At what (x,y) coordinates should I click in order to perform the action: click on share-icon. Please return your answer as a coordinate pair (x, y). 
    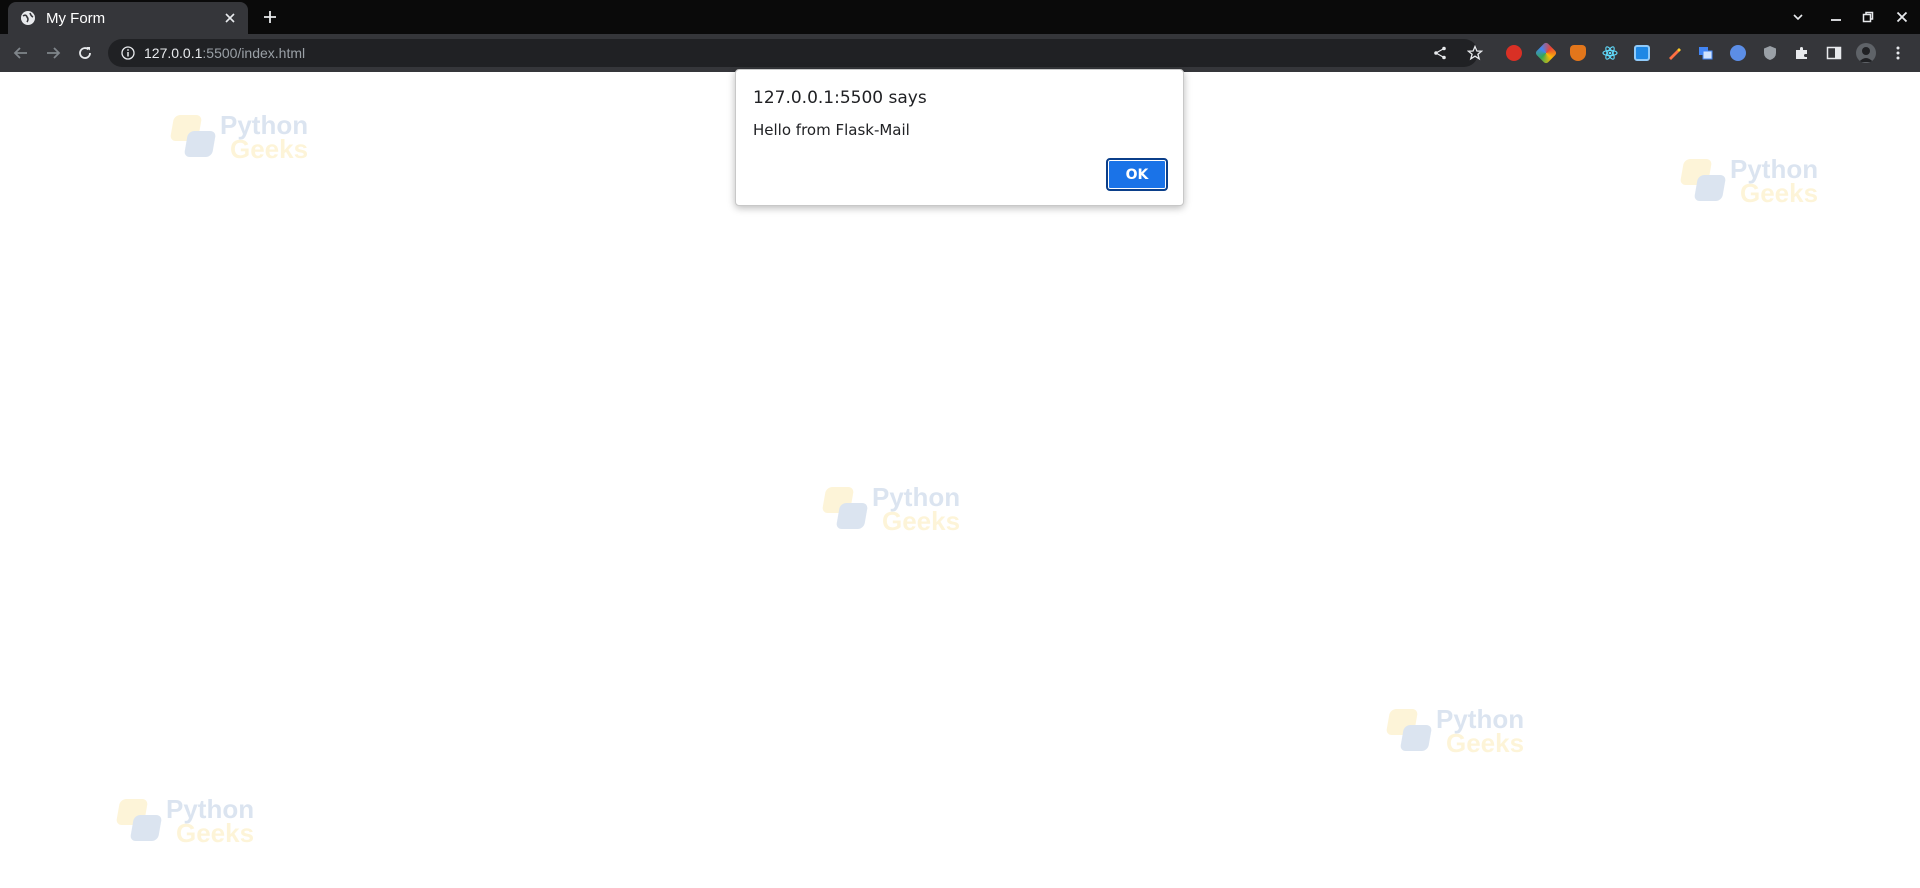
    Looking at the image, I should click on (1440, 53).